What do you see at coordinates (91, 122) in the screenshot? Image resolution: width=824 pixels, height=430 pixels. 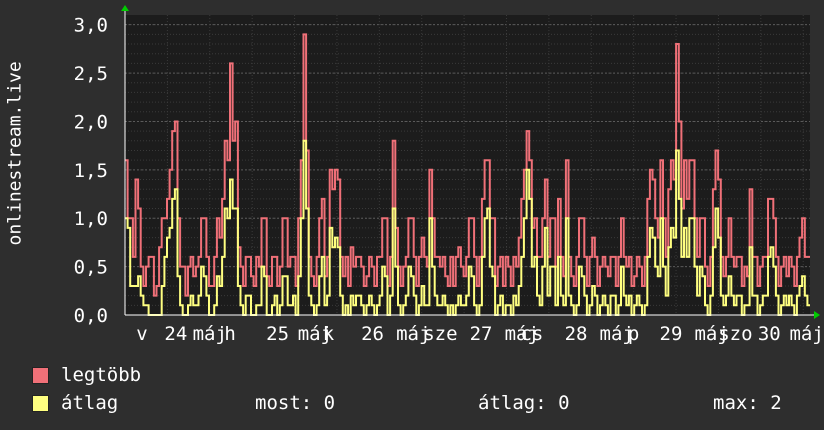 I see `y-tick-label: 2,0` at bounding box center [91, 122].